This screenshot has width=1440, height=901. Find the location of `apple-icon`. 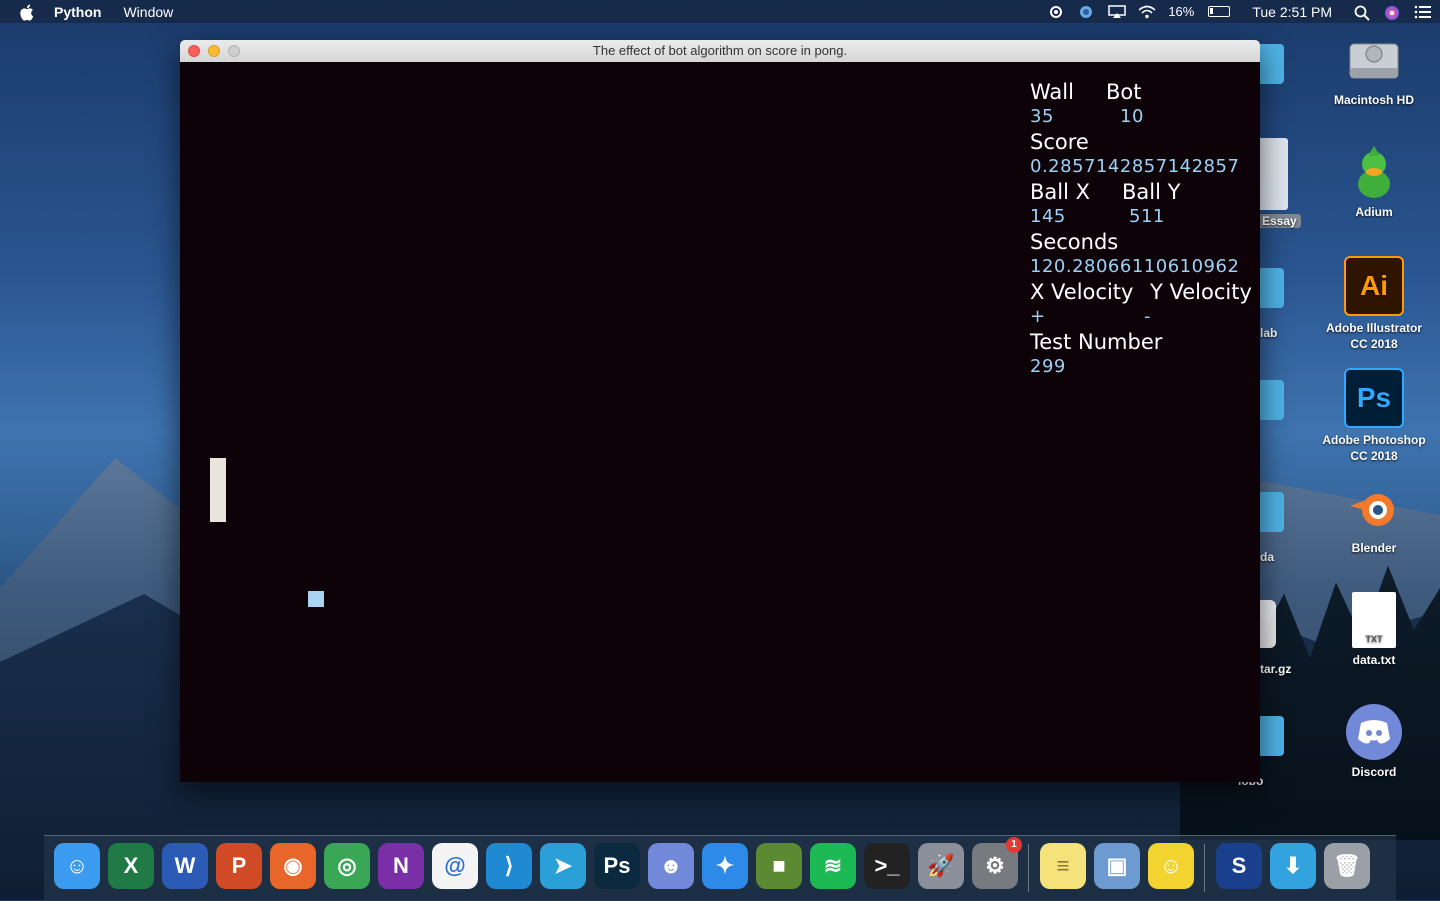

apple-icon is located at coordinates (29, 12).